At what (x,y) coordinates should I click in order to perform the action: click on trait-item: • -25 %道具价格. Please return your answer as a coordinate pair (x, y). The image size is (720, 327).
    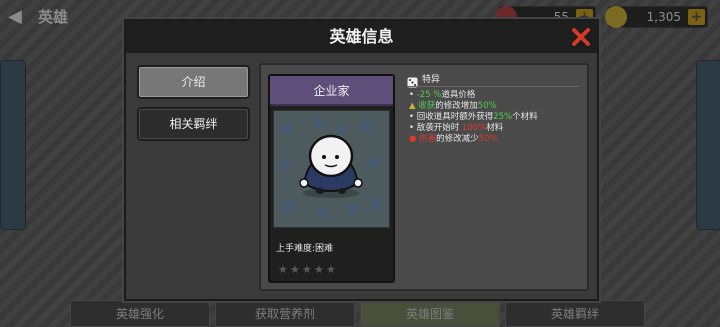
    Looking at the image, I should click on (442, 95).